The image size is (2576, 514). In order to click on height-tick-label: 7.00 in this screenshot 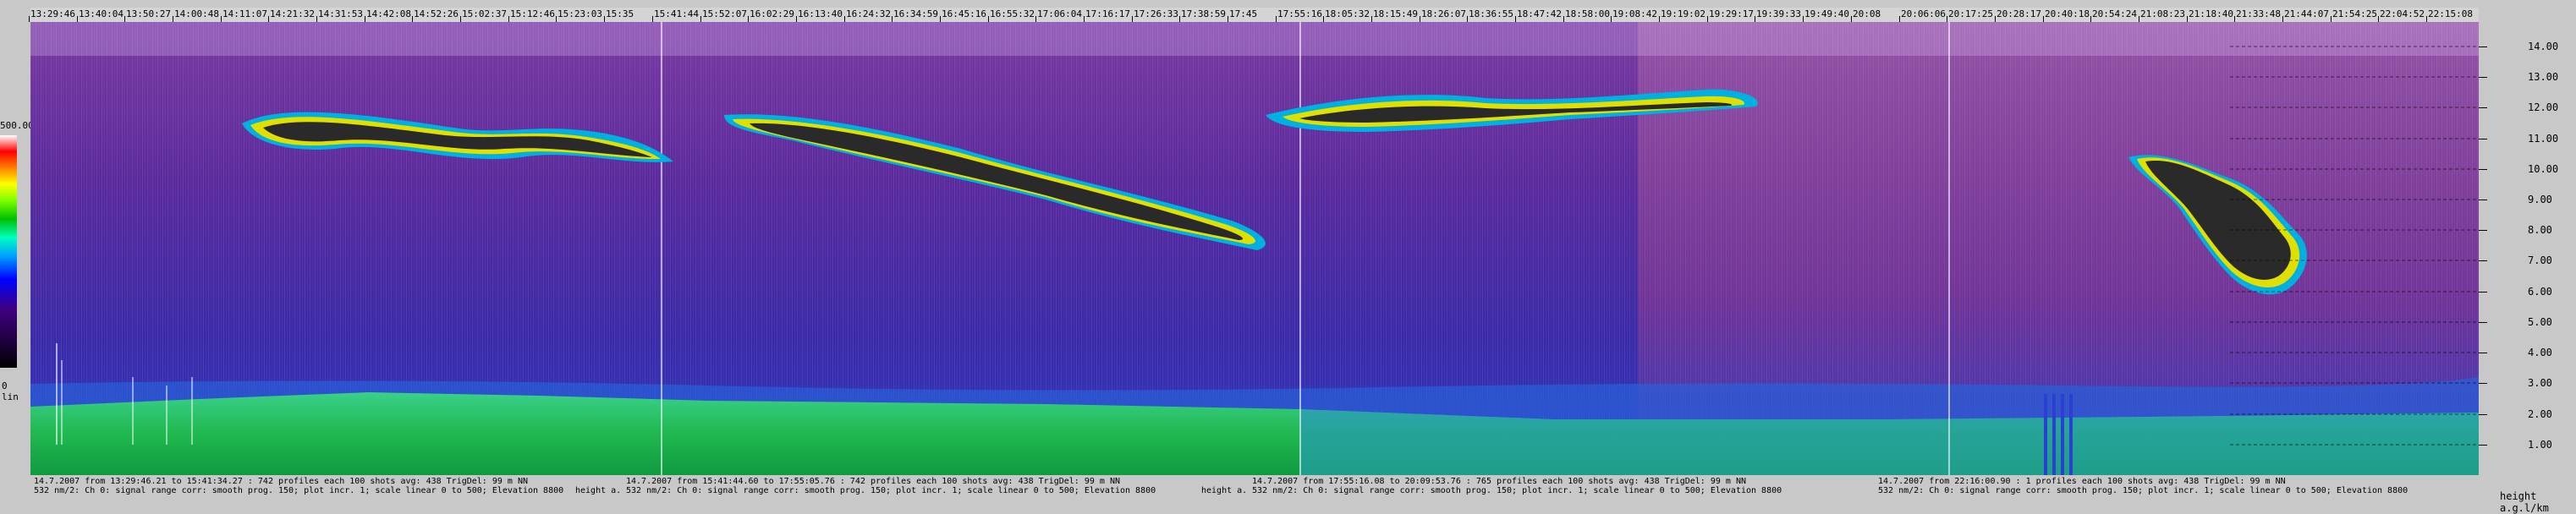, I will do `click(2540, 260)`.